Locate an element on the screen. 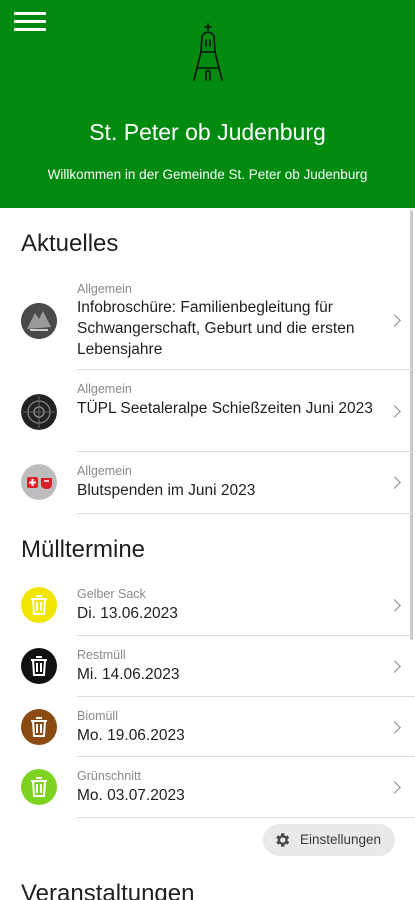  waste-item: Gelber Sack Di. 13.06.2023 is located at coordinates (207, 605).